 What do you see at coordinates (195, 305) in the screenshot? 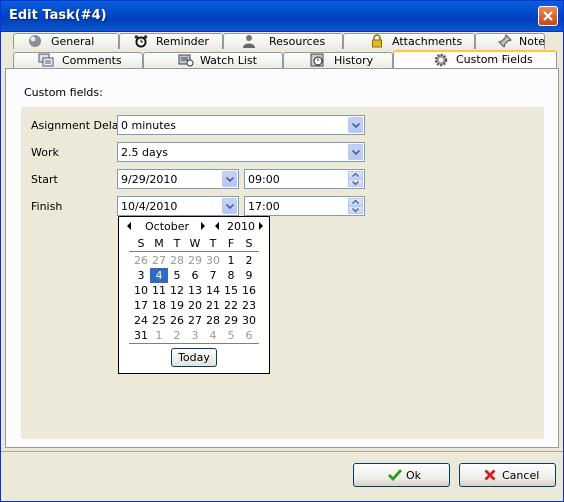
I see `calendar-day: 20` at bounding box center [195, 305].